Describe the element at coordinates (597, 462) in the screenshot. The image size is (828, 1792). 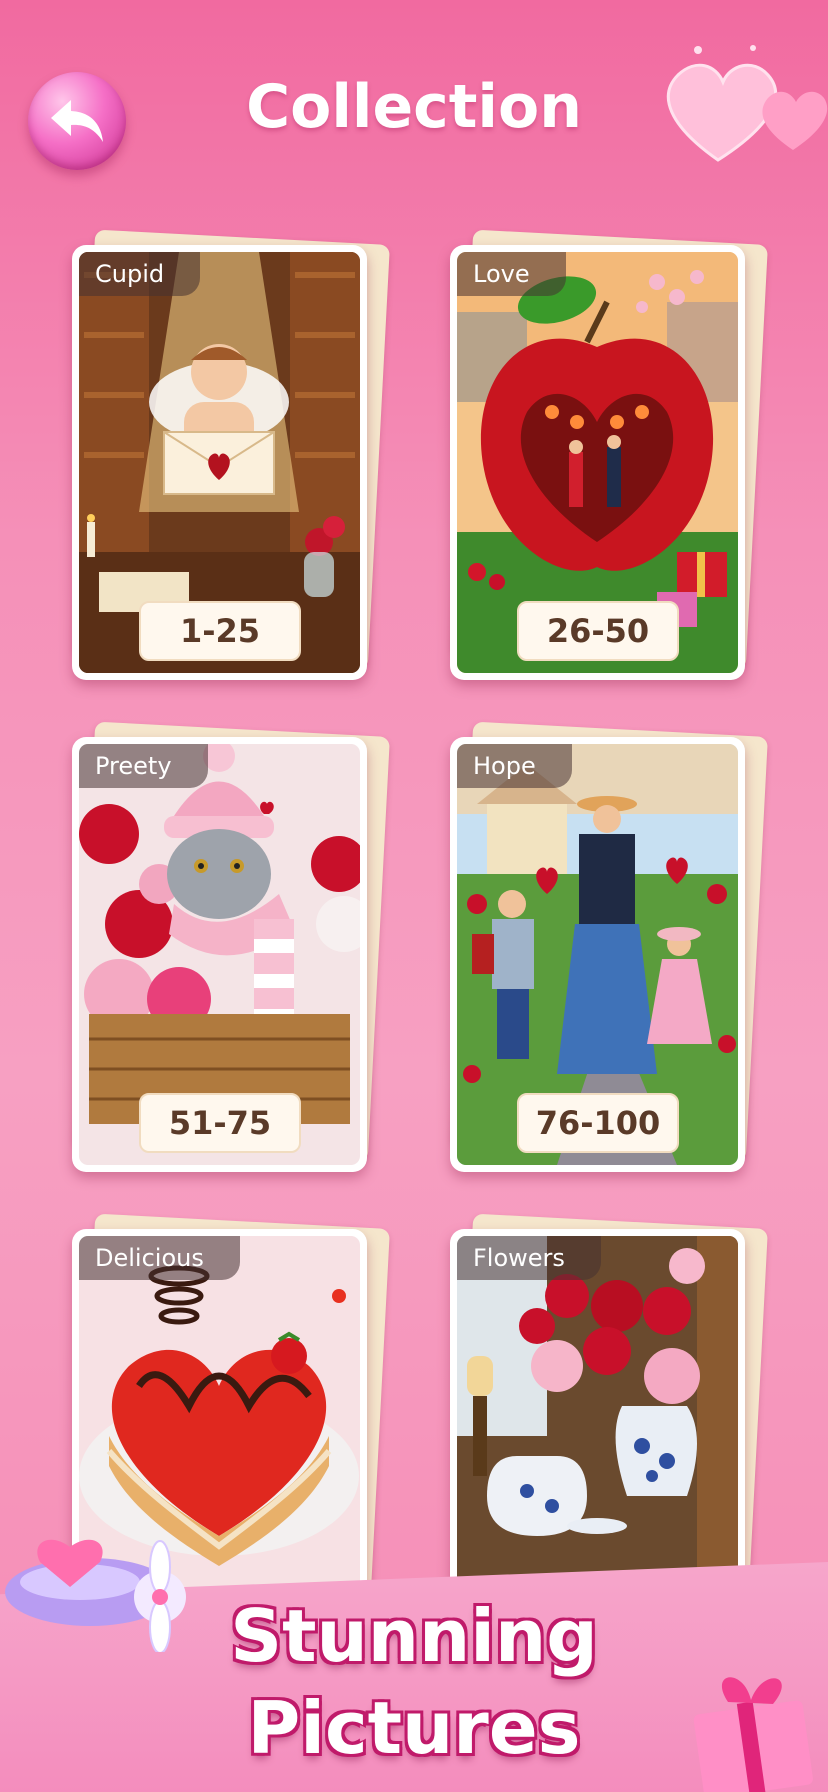
I see `love-image: Love 26-50` at that location.